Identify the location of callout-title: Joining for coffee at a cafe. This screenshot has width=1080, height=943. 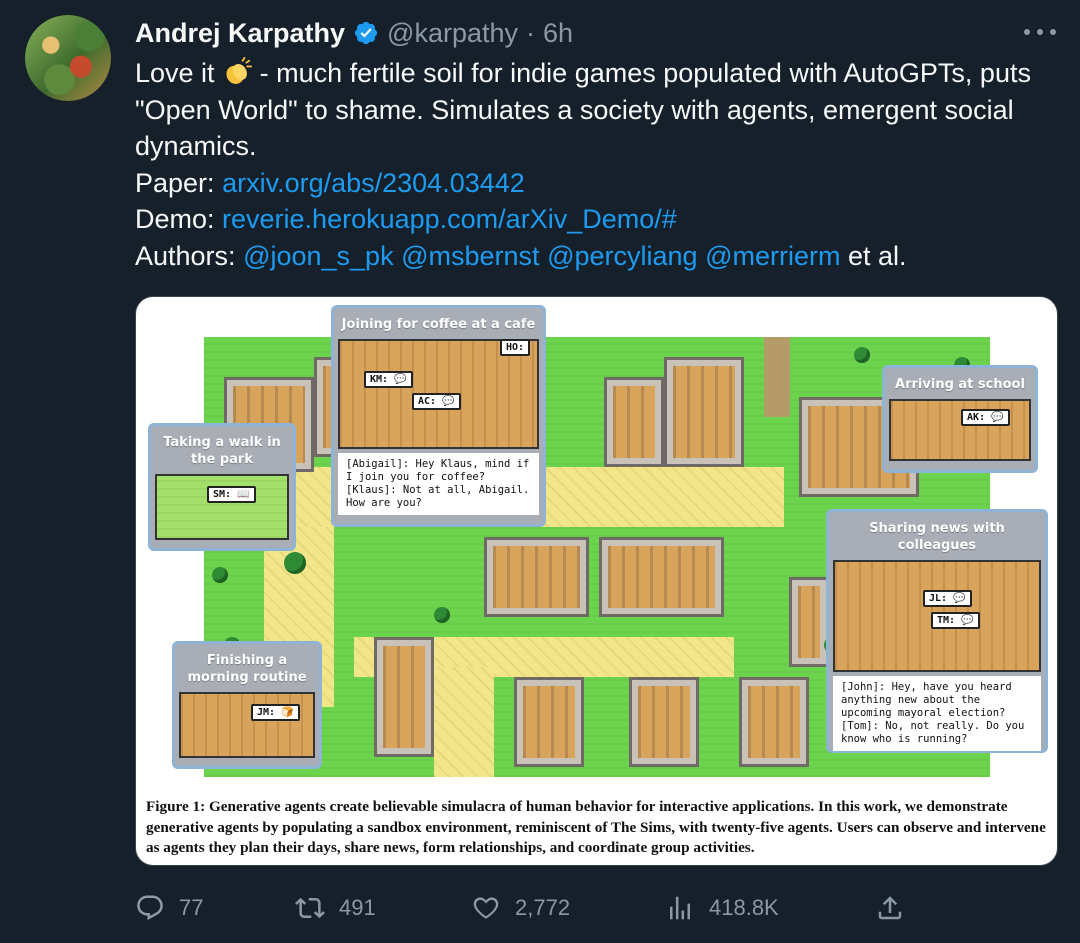
(438, 324).